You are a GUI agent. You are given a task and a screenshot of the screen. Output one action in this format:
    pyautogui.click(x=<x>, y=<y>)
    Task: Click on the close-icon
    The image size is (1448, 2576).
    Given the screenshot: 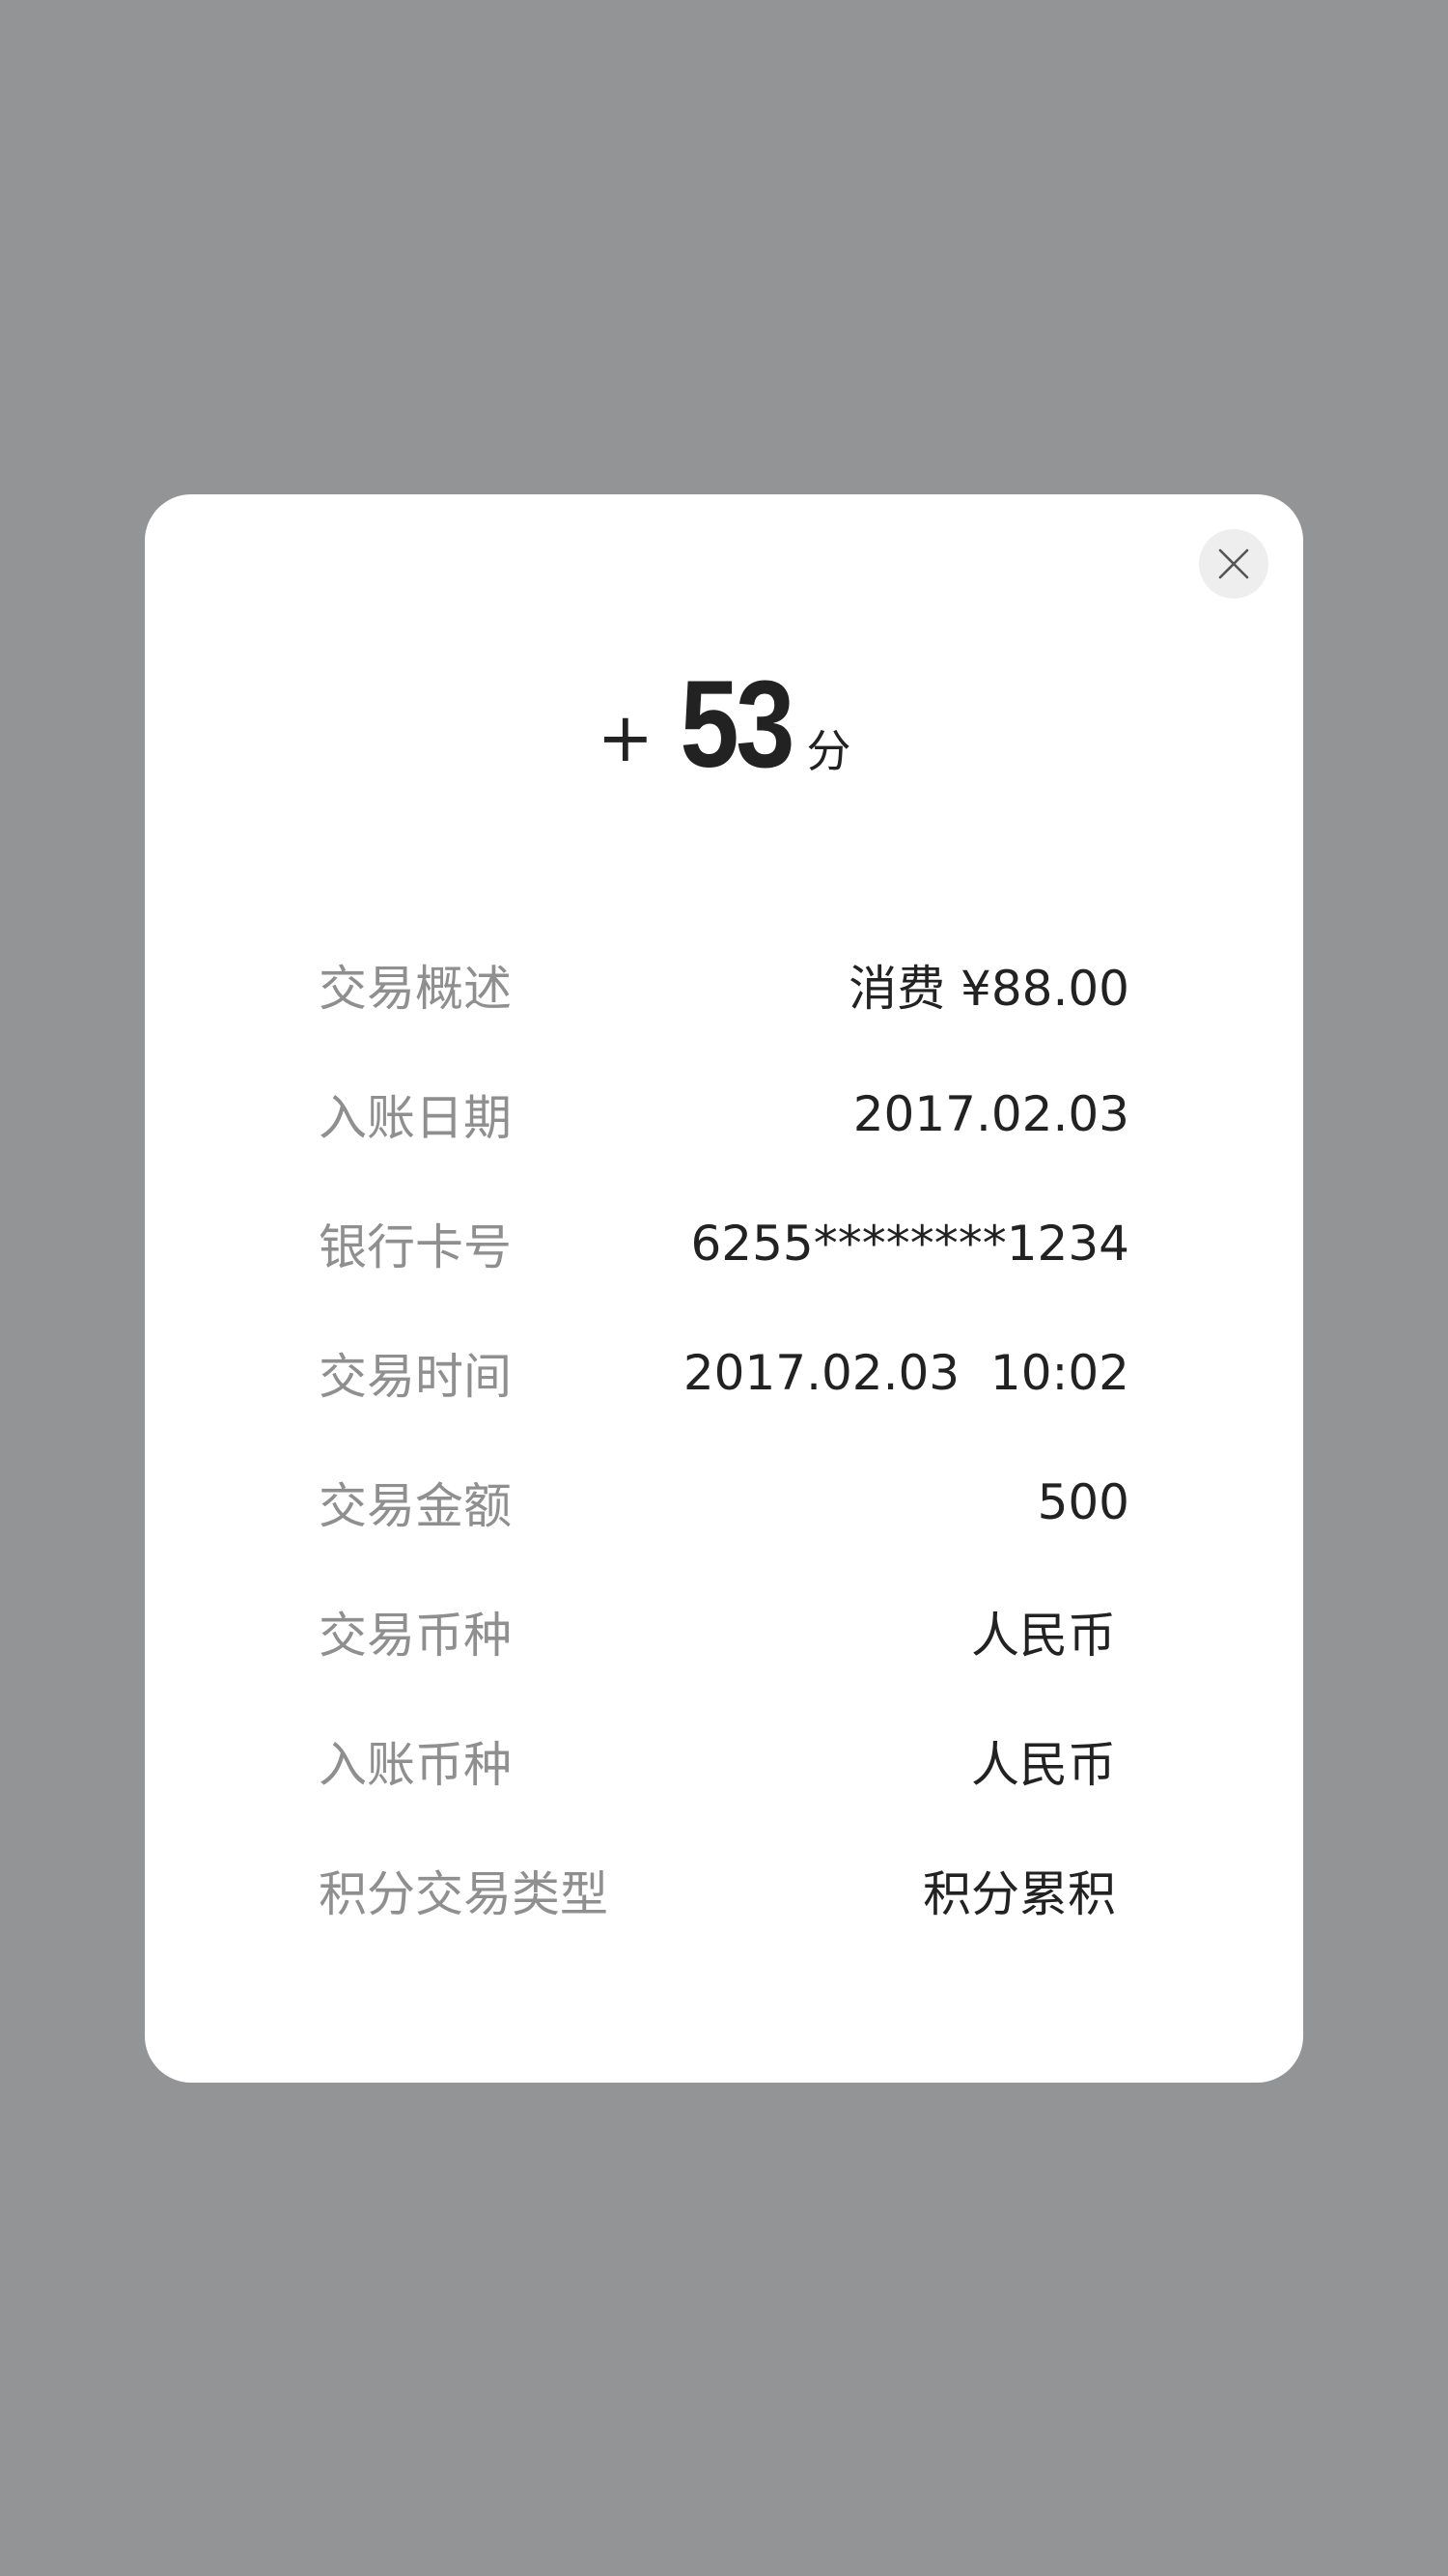 What is the action you would take?
    pyautogui.click(x=1234, y=563)
    